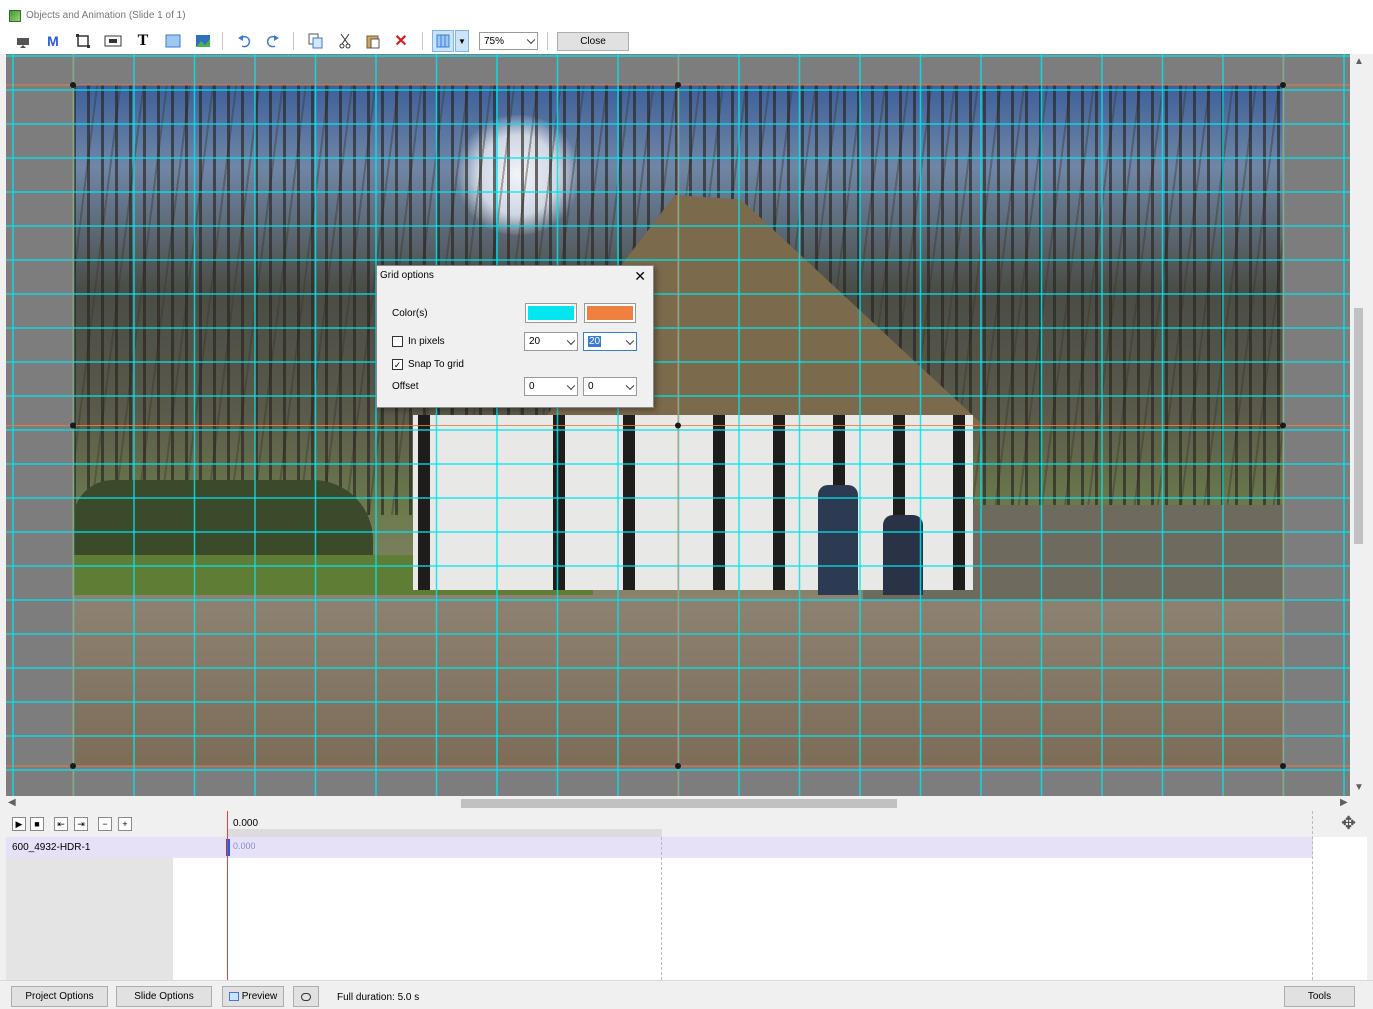 The image size is (1373, 1009). Describe the element at coordinates (410, 313) in the screenshot. I see `colors-label: Color(s)` at that location.